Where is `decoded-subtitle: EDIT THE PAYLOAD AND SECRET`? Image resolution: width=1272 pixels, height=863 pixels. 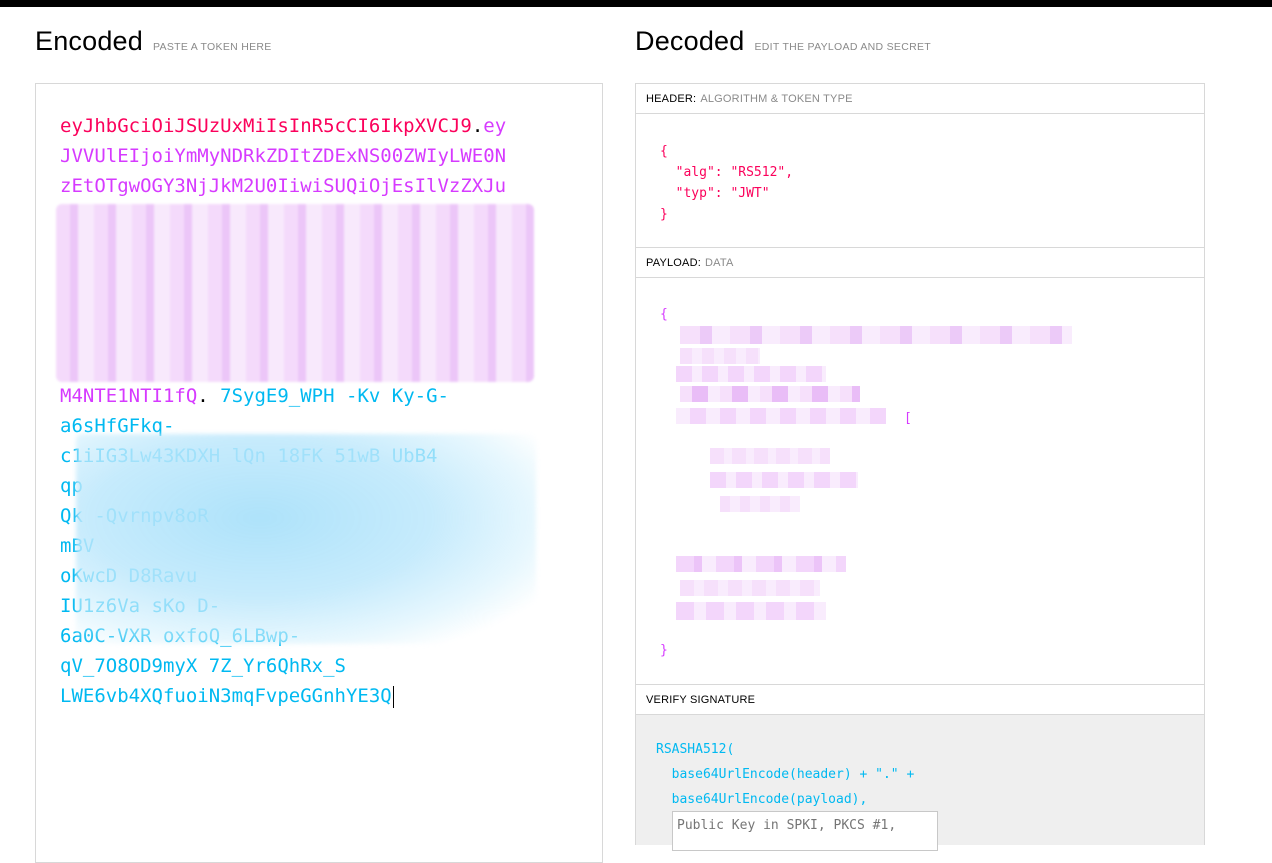 decoded-subtitle: EDIT THE PAYLOAD AND SECRET is located at coordinates (843, 47).